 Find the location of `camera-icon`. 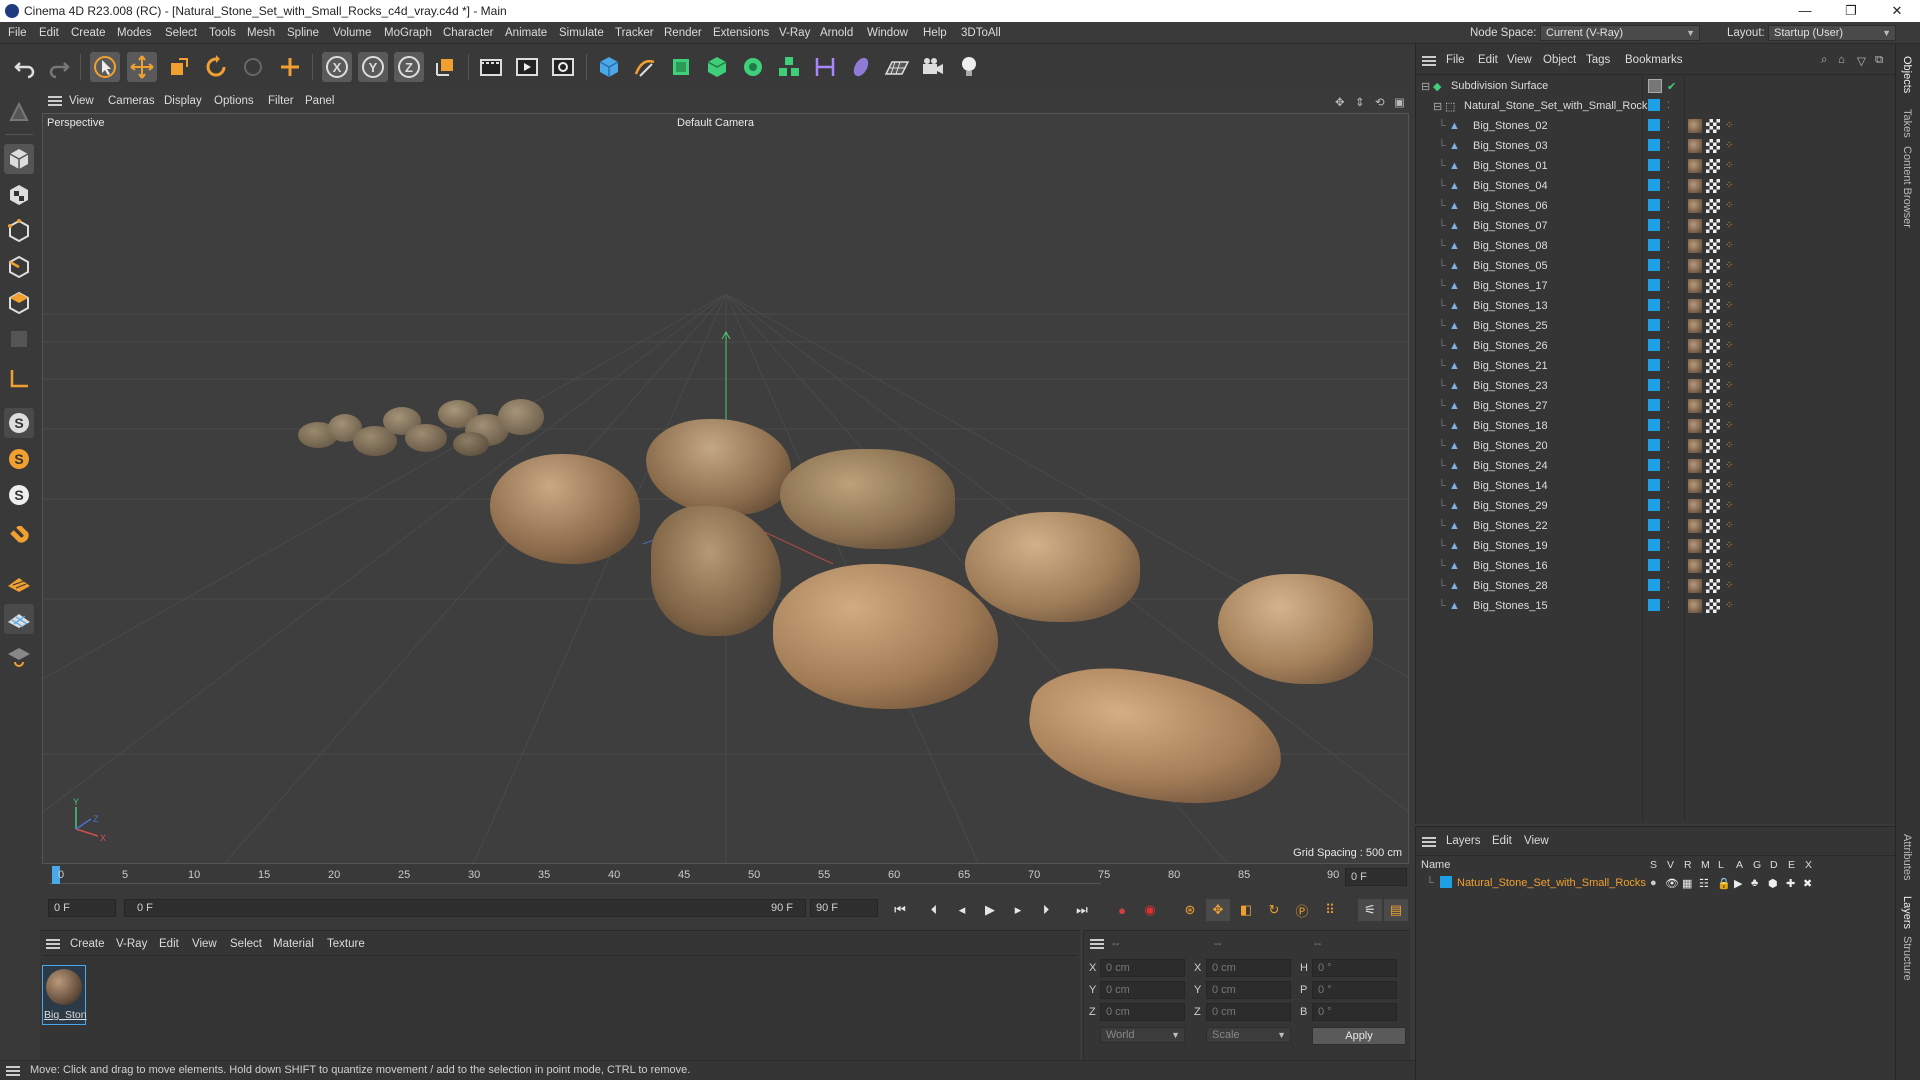

camera-icon is located at coordinates (933, 67).